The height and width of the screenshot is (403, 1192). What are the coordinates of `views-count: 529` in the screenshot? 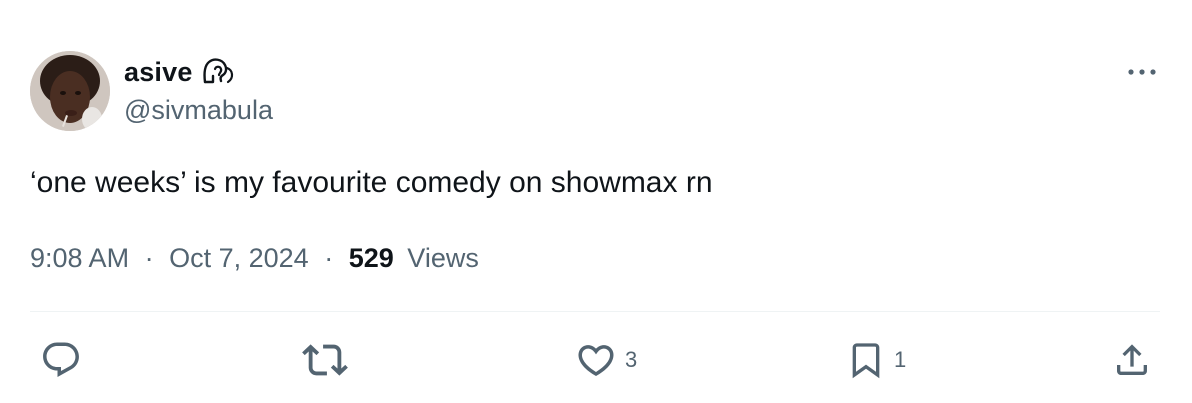 It's located at (371, 258).